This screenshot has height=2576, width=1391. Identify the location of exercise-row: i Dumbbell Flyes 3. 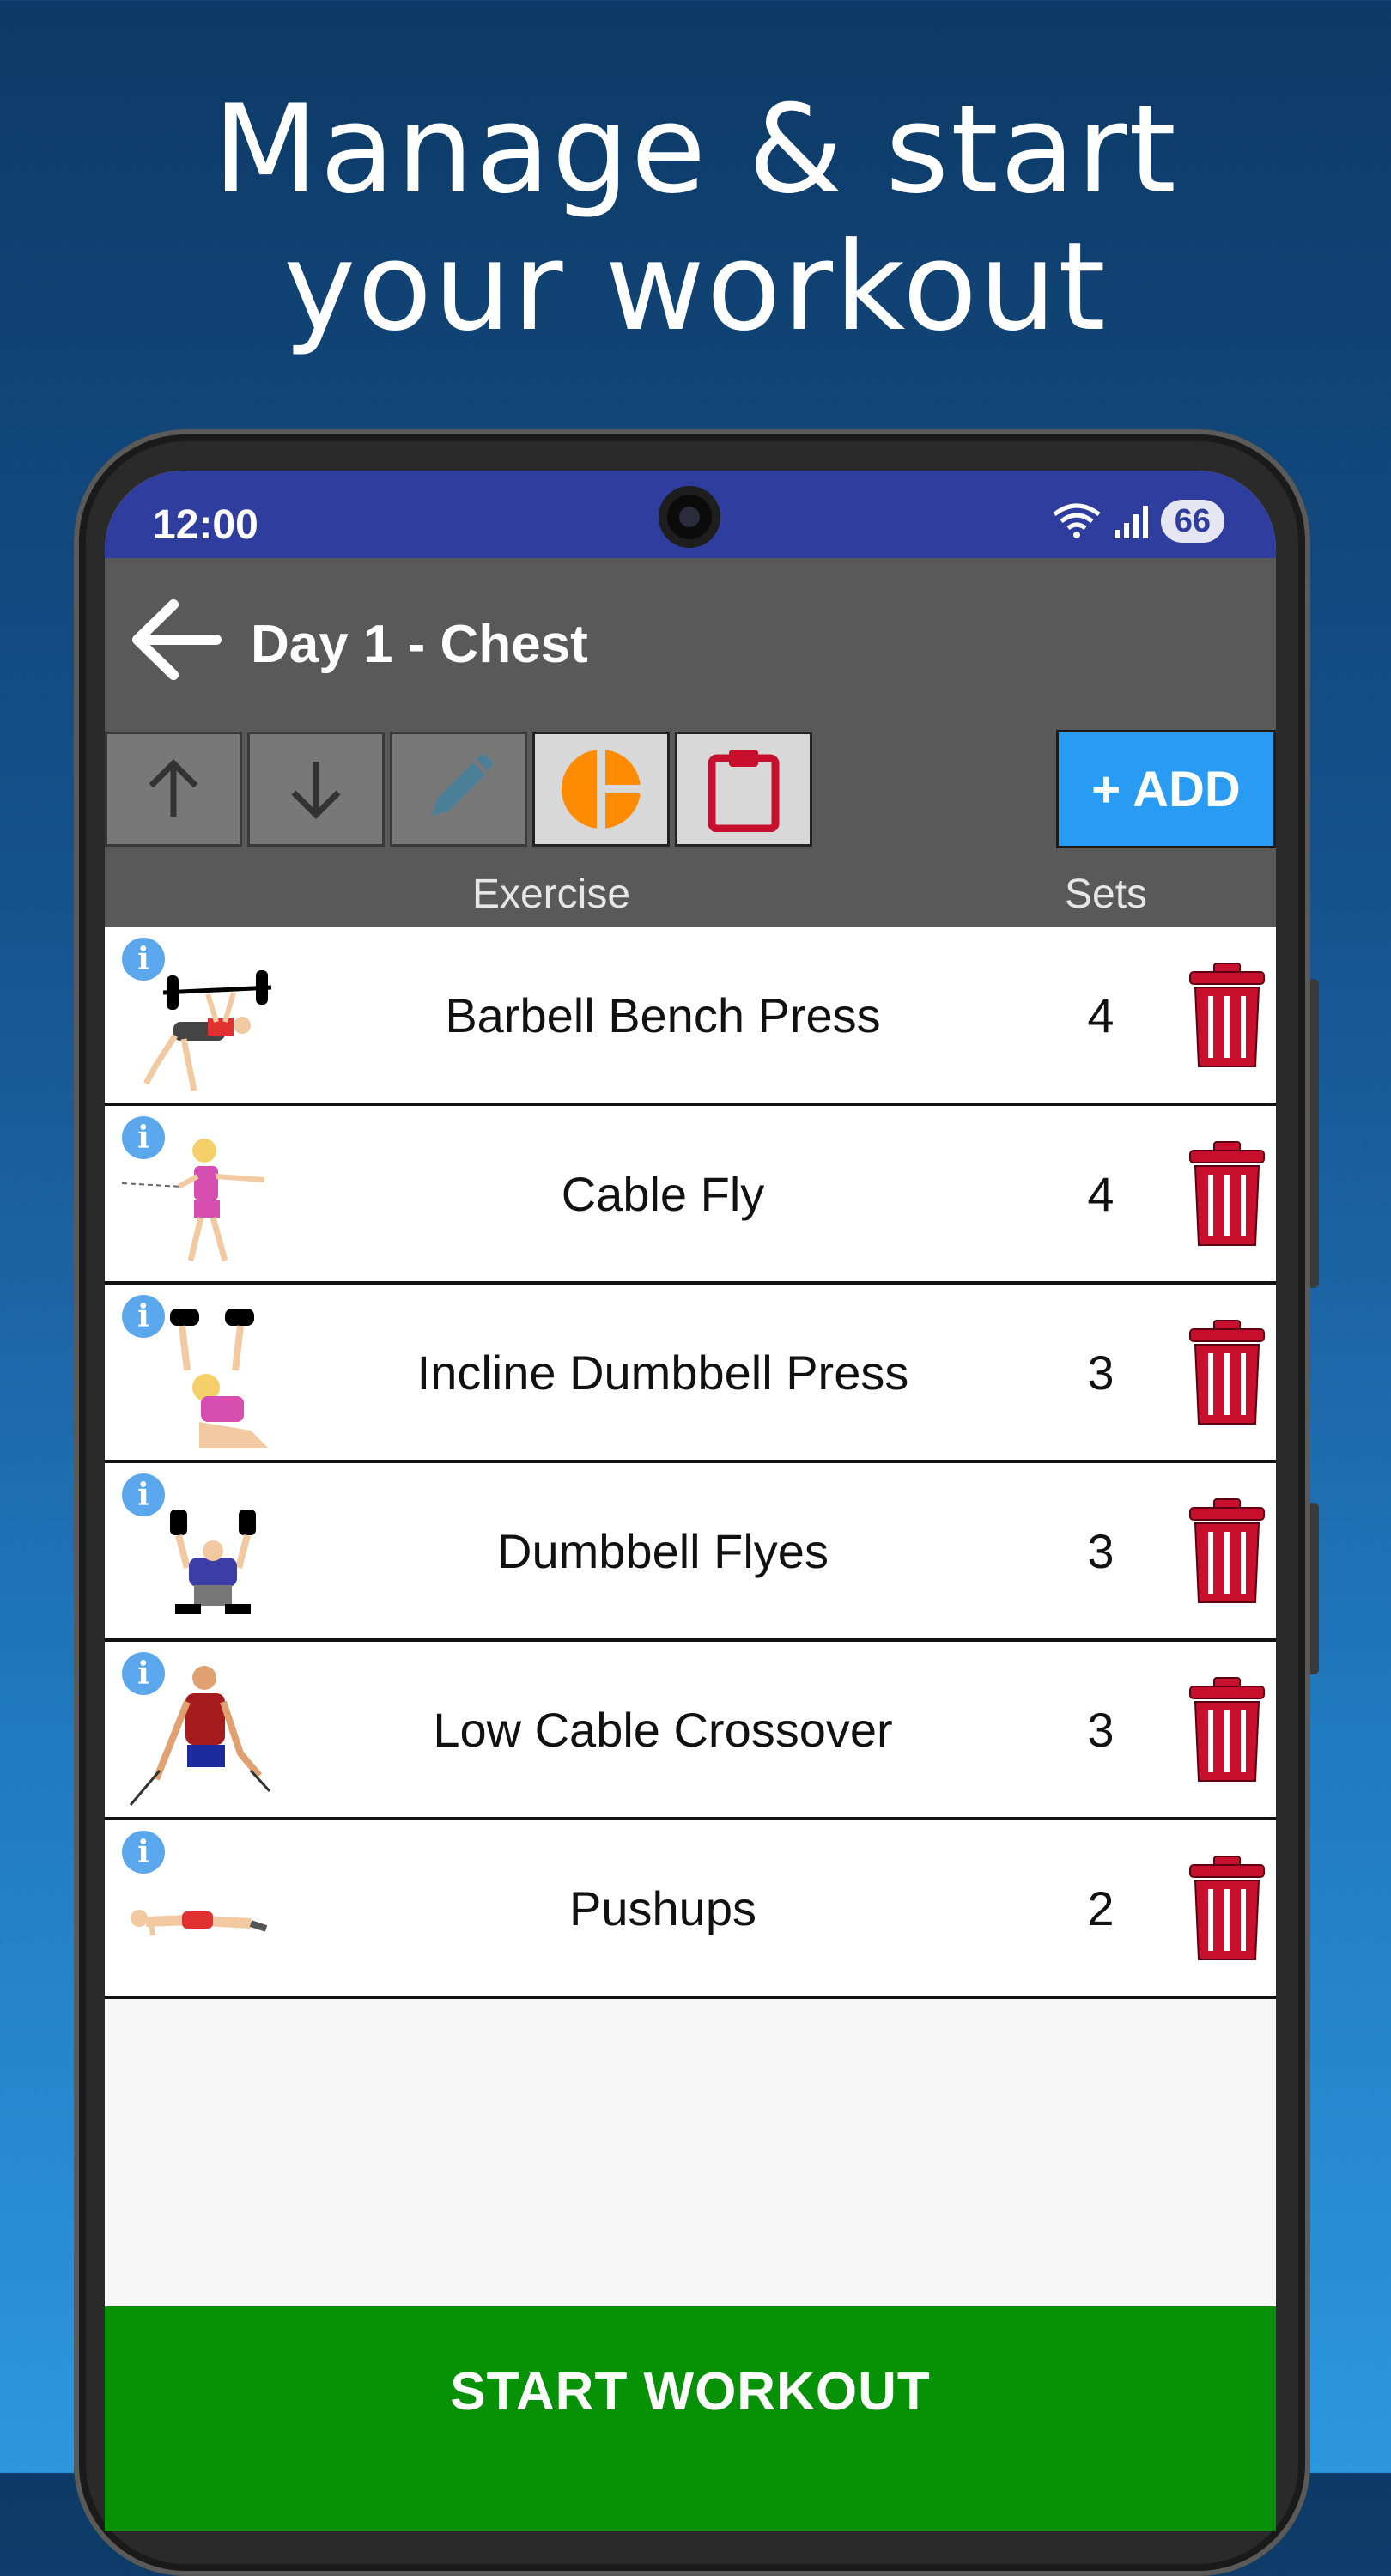
(690, 1553).